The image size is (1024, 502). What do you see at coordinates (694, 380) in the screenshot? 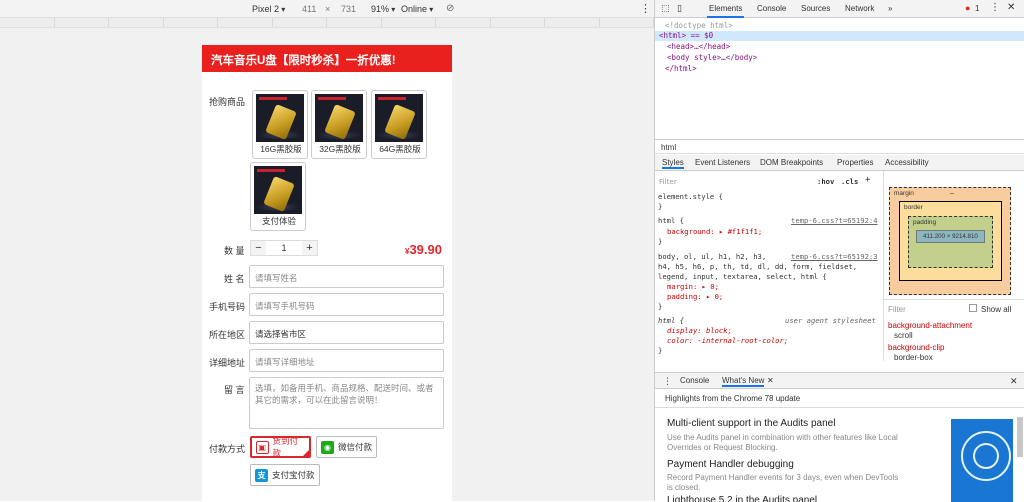
I see `drawer-tab-console: Console` at bounding box center [694, 380].